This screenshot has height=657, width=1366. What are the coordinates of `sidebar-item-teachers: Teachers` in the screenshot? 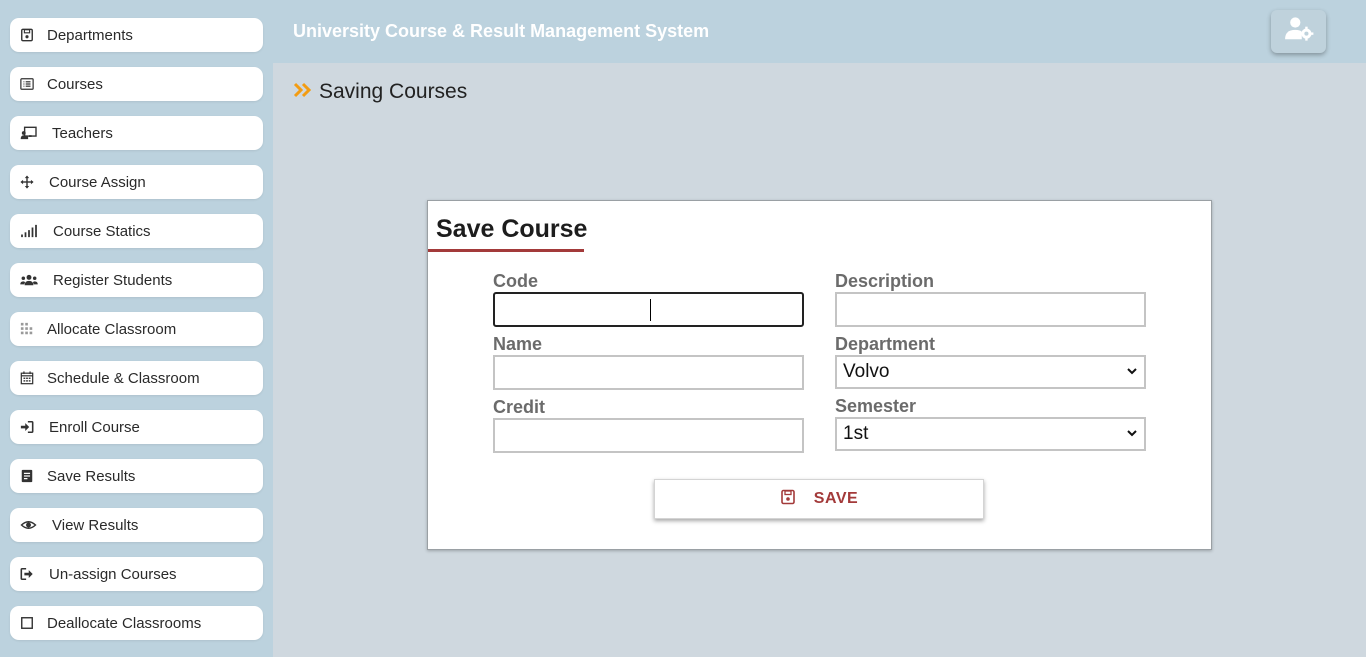 It's located at (136, 133).